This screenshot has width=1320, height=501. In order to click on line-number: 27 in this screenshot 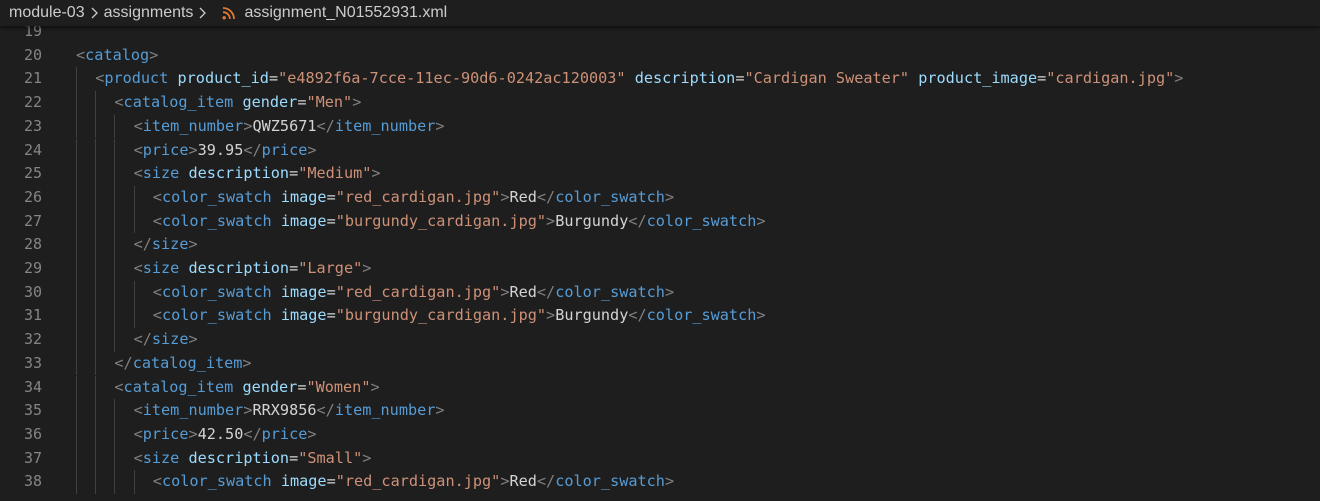, I will do `click(32, 220)`.